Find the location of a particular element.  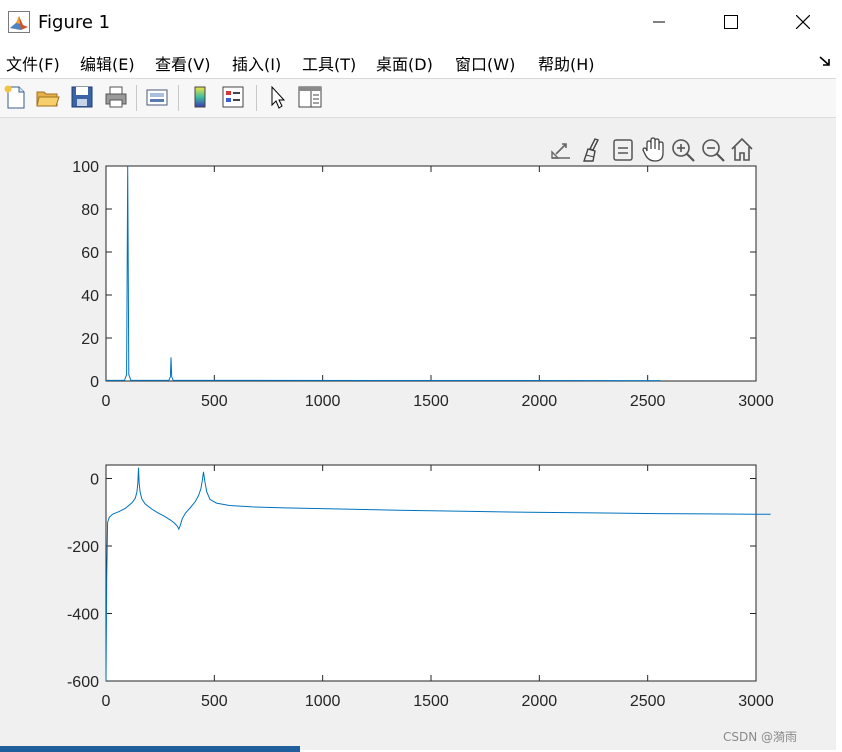

watermark: CSDN @漪雨 is located at coordinates (760, 737).